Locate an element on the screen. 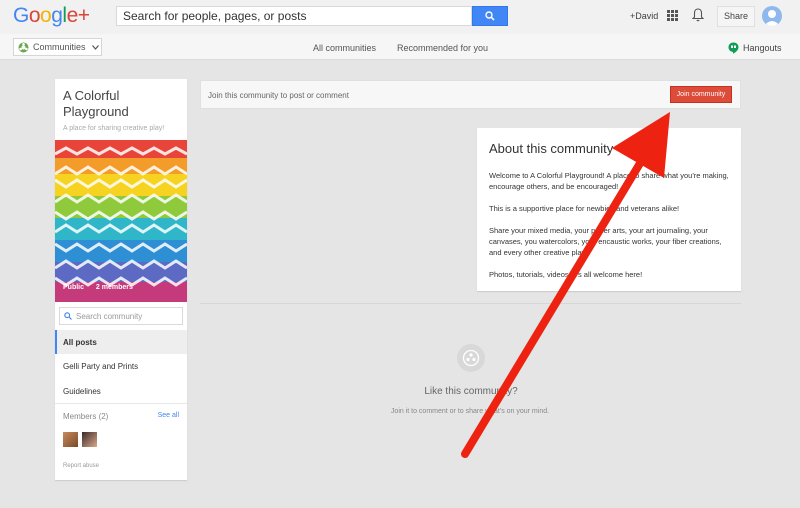  hangouts-link: Hangouts is located at coordinates (755, 48).